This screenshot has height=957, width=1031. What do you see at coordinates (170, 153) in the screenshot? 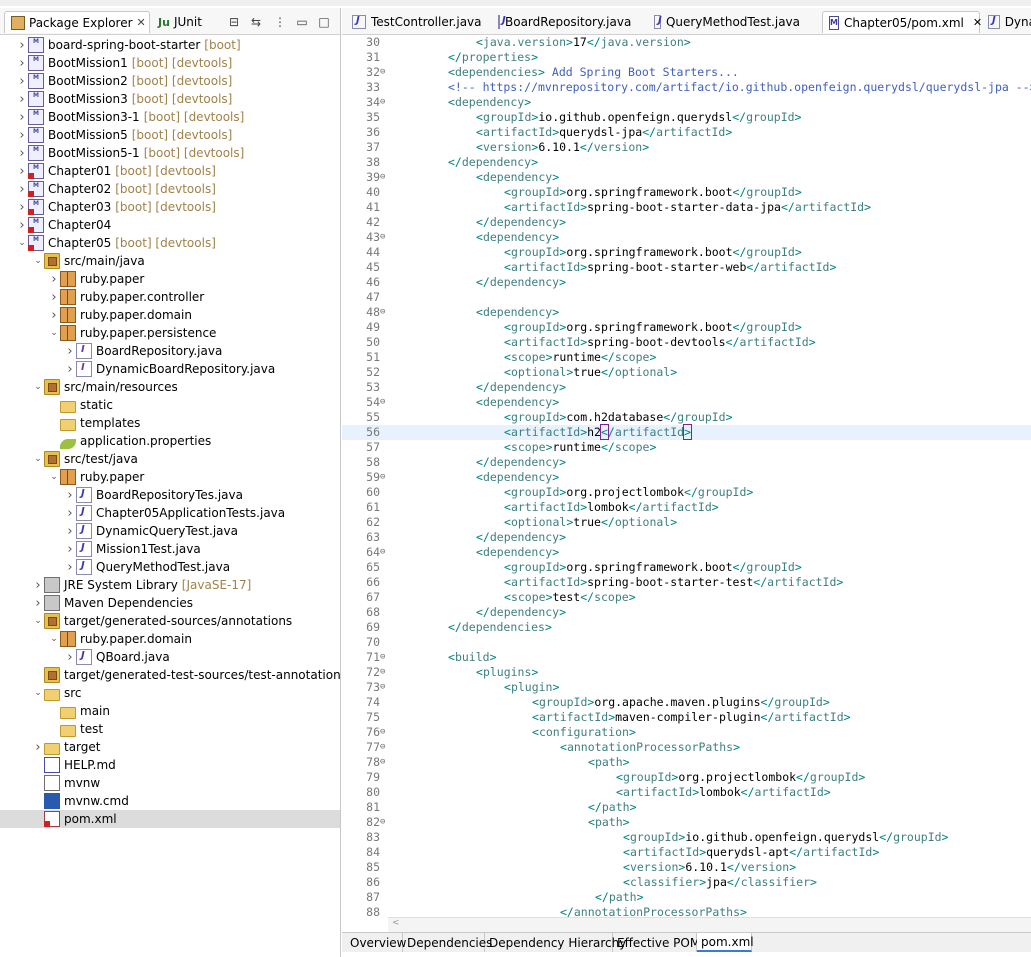
I see `tree-item: › M BootMission5-1 [boot] [devtools]` at bounding box center [170, 153].